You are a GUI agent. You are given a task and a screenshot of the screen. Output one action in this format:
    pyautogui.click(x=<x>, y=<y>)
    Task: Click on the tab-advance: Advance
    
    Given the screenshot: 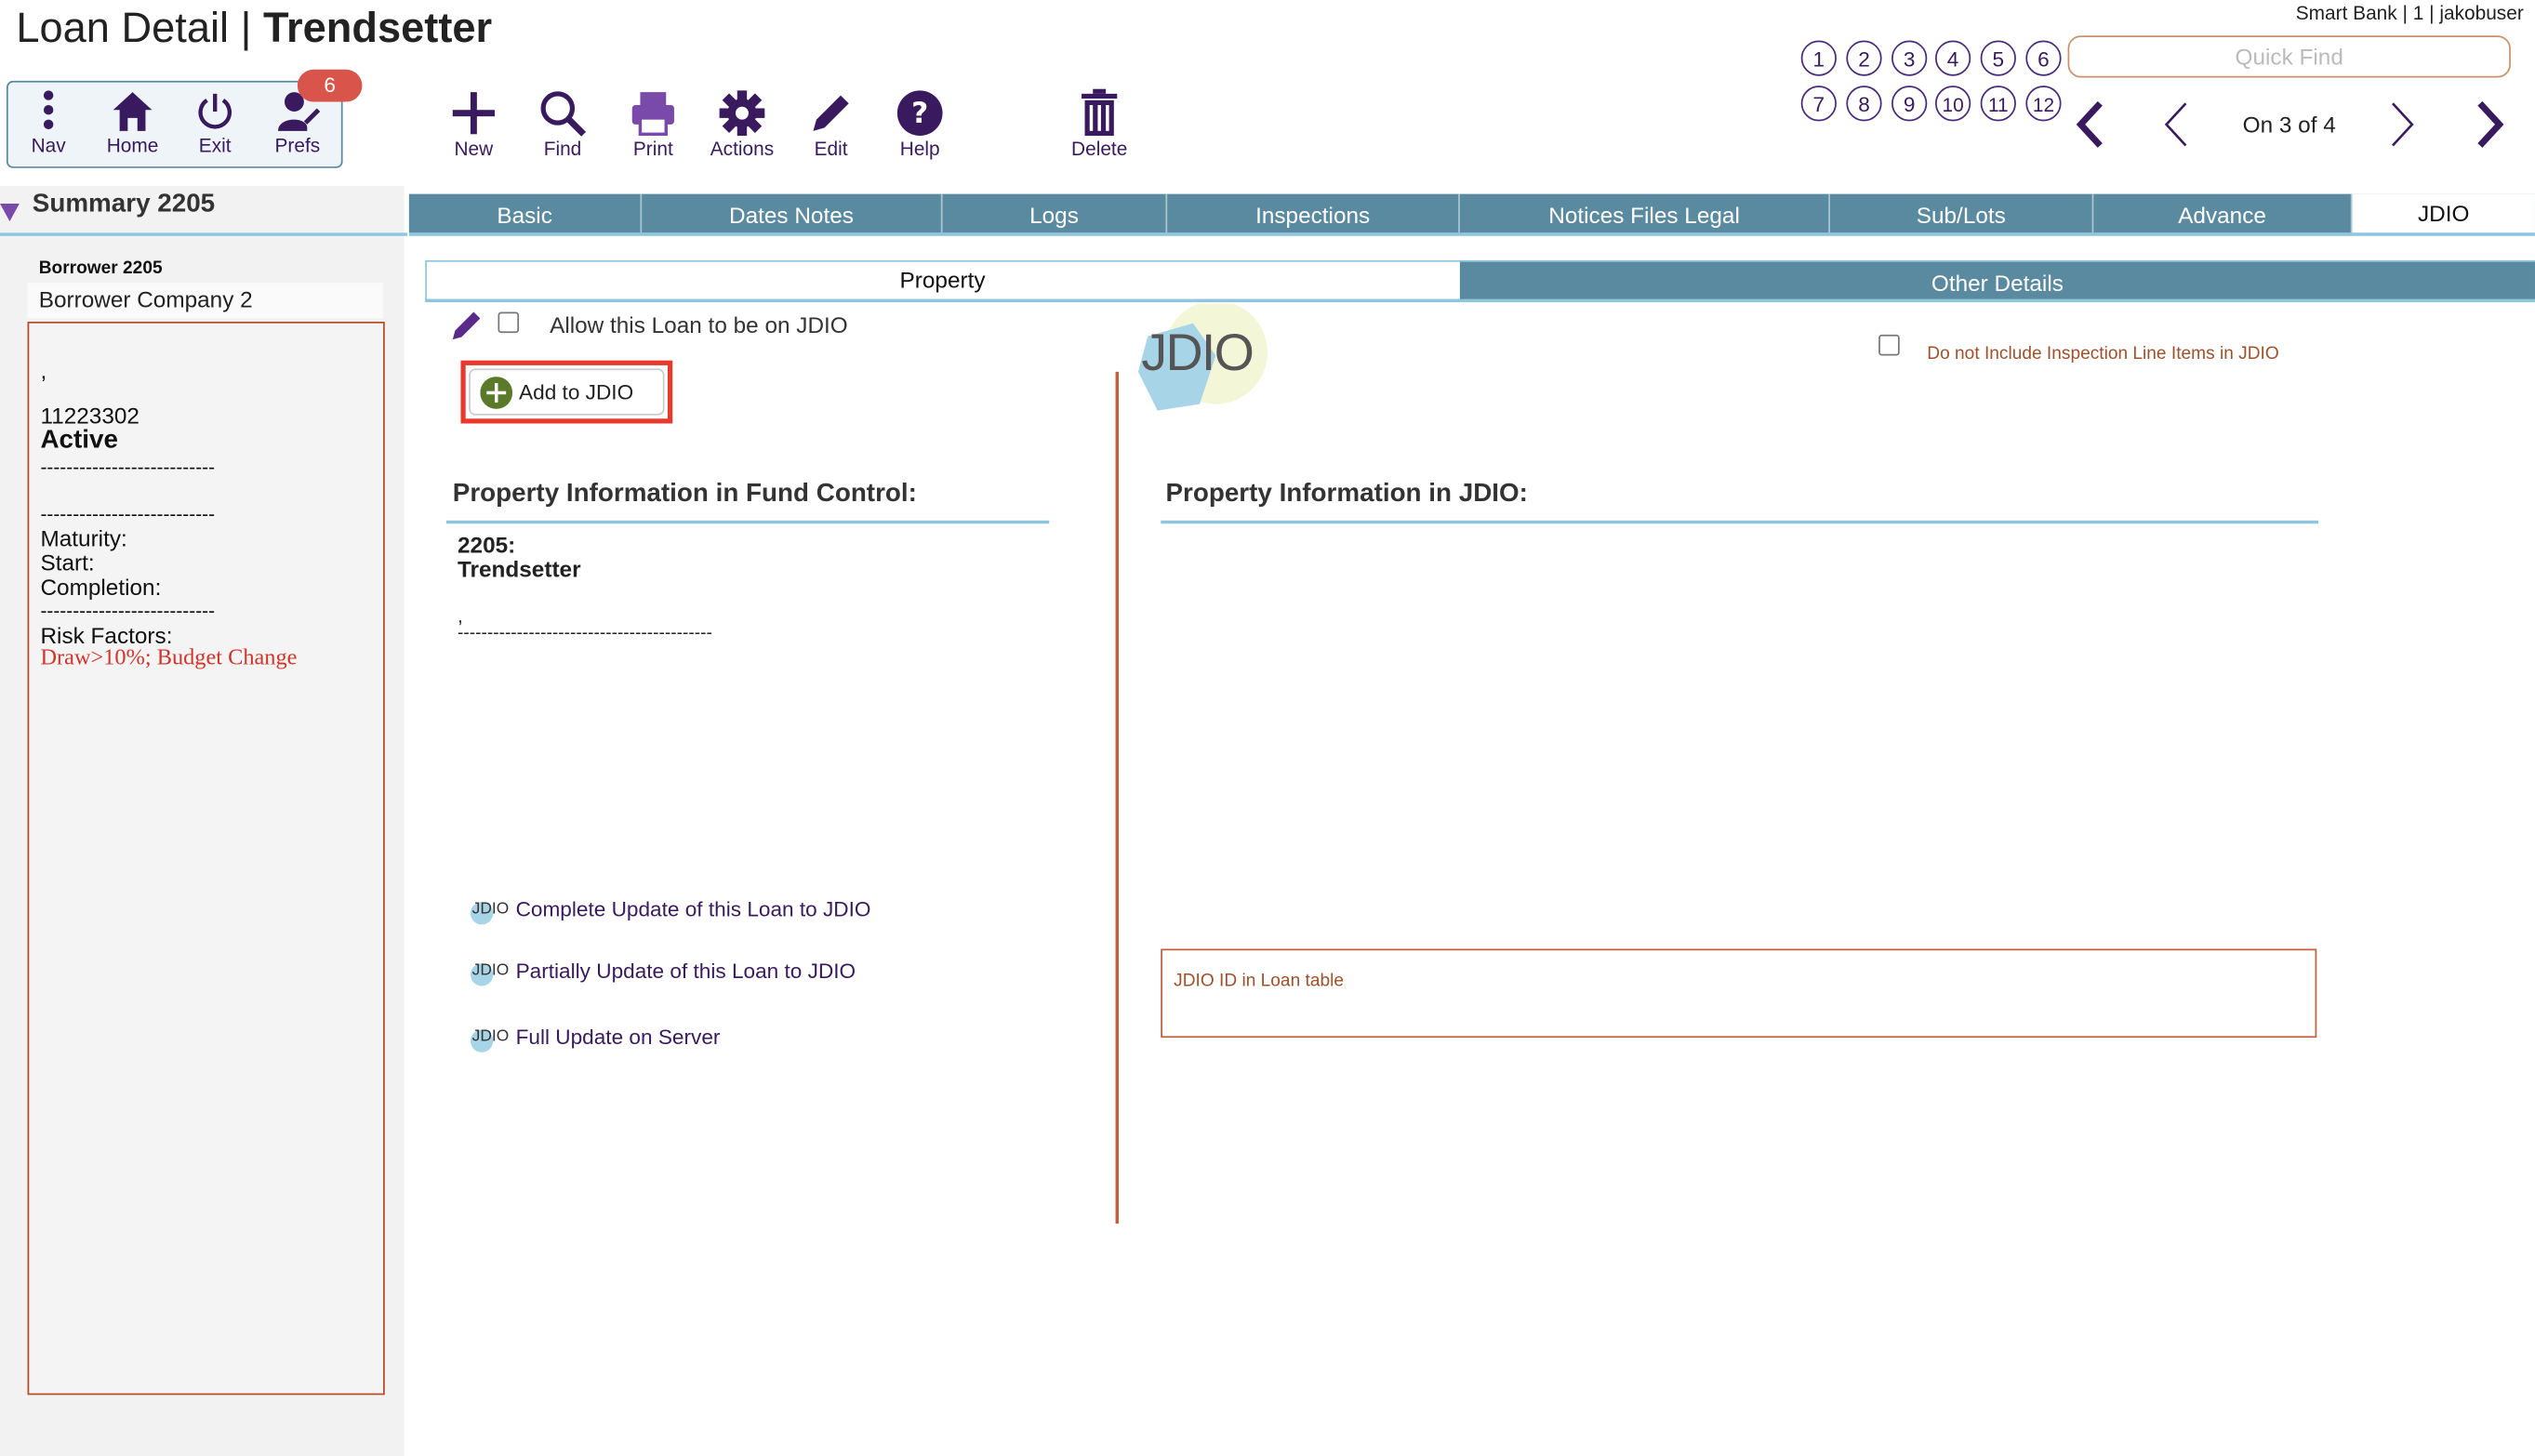 What is the action you would take?
    pyautogui.click(x=2223, y=213)
    